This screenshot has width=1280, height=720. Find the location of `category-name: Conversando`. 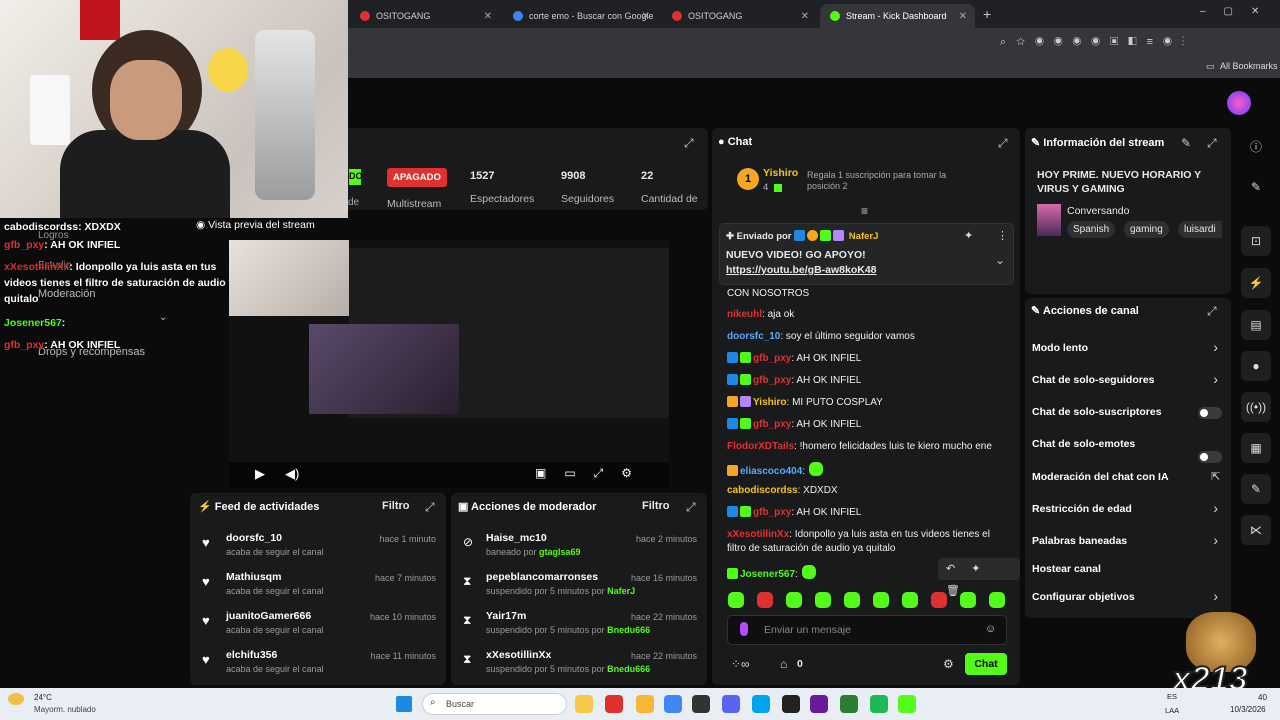

category-name: Conversando is located at coordinates (1098, 211).